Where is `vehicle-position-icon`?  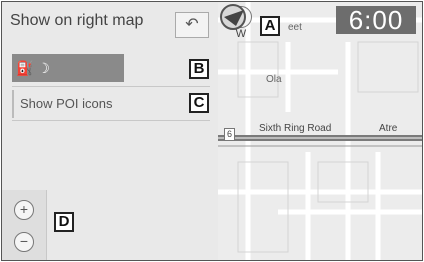 vehicle-position-icon is located at coordinates (233, 17).